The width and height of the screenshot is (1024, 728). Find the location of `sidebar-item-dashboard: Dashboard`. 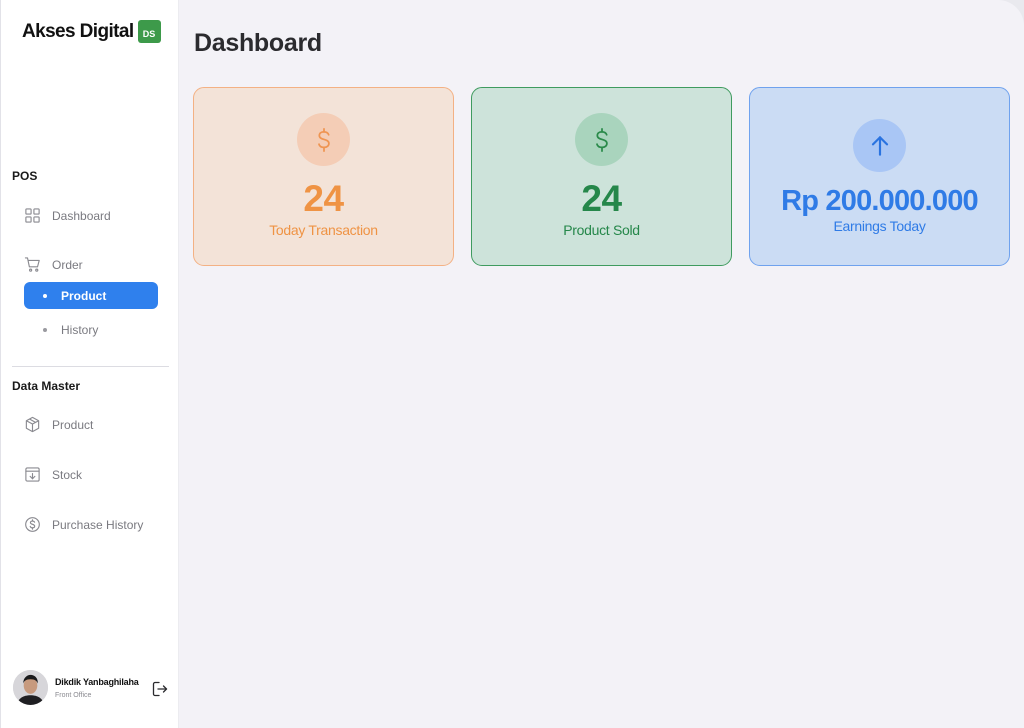

sidebar-item-dashboard: Dashboard is located at coordinates (67, 215).